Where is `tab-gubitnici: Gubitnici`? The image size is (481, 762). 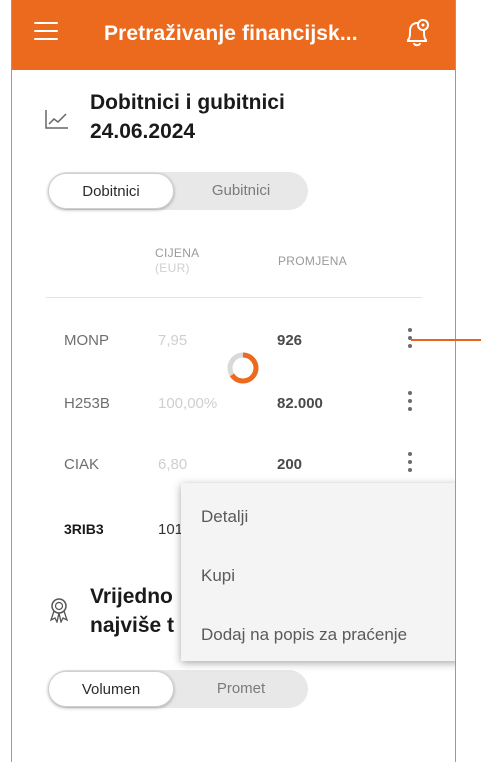 tab-gubitnici: Gubitnici is located at coordinates (241, 191).